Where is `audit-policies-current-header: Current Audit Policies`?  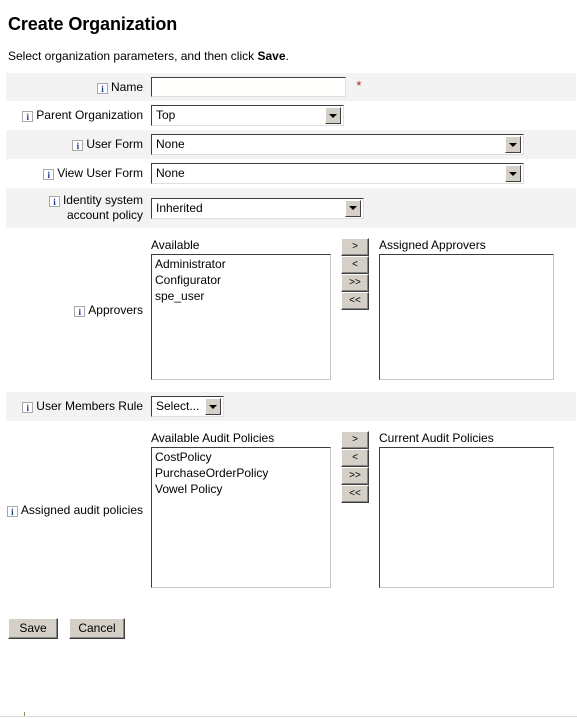
audit-policies-current-header: Current Audit Policies is located at coordinates (436, 438).